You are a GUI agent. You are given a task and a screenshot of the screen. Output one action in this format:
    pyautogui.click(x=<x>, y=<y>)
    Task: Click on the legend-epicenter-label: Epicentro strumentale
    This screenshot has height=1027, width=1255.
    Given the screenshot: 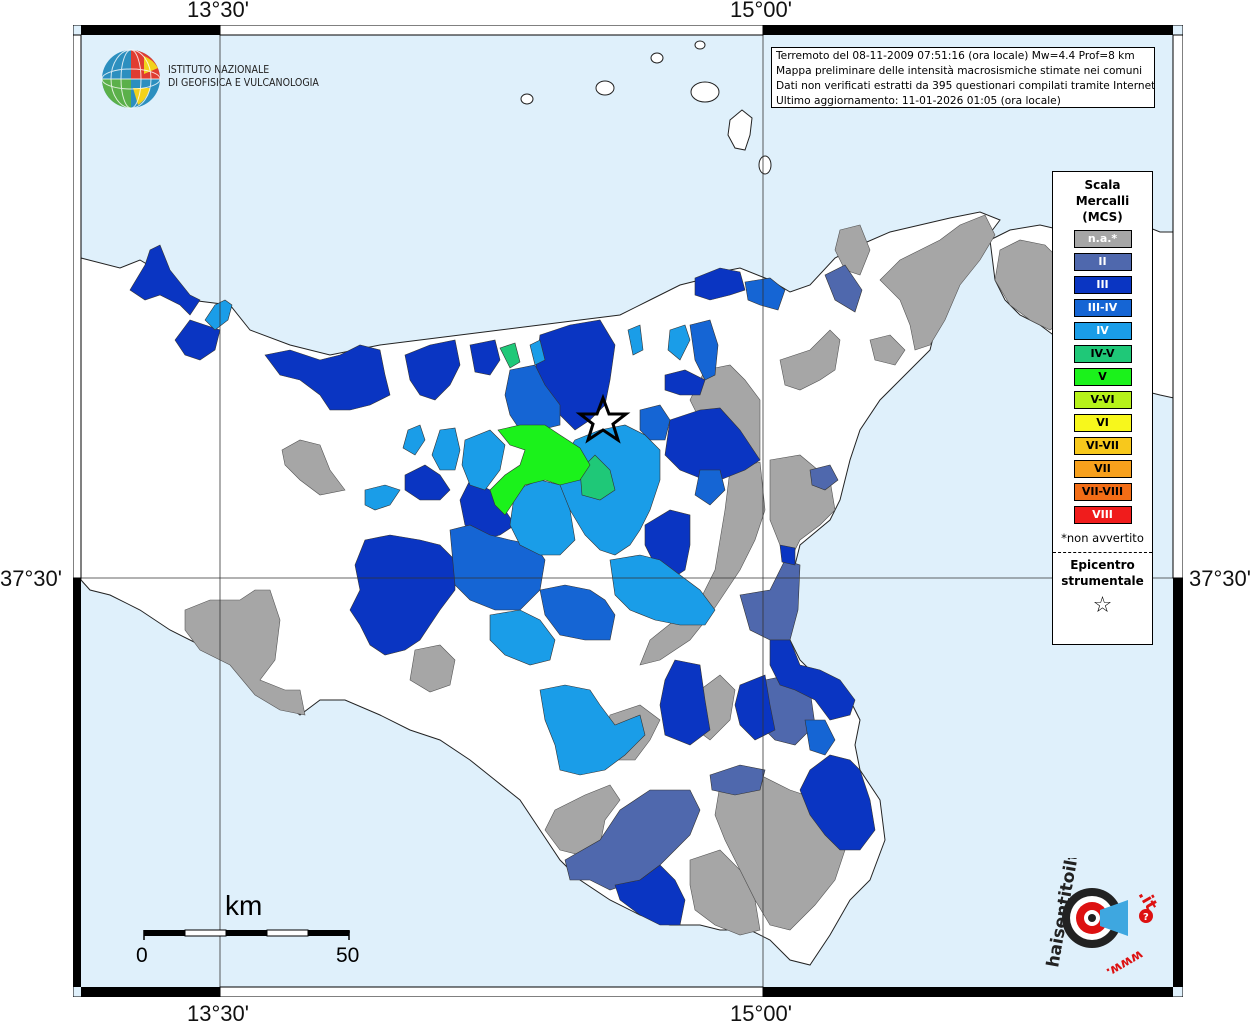 What is the action you would take?
    pyautogui.click(x=1102, y=573)
    